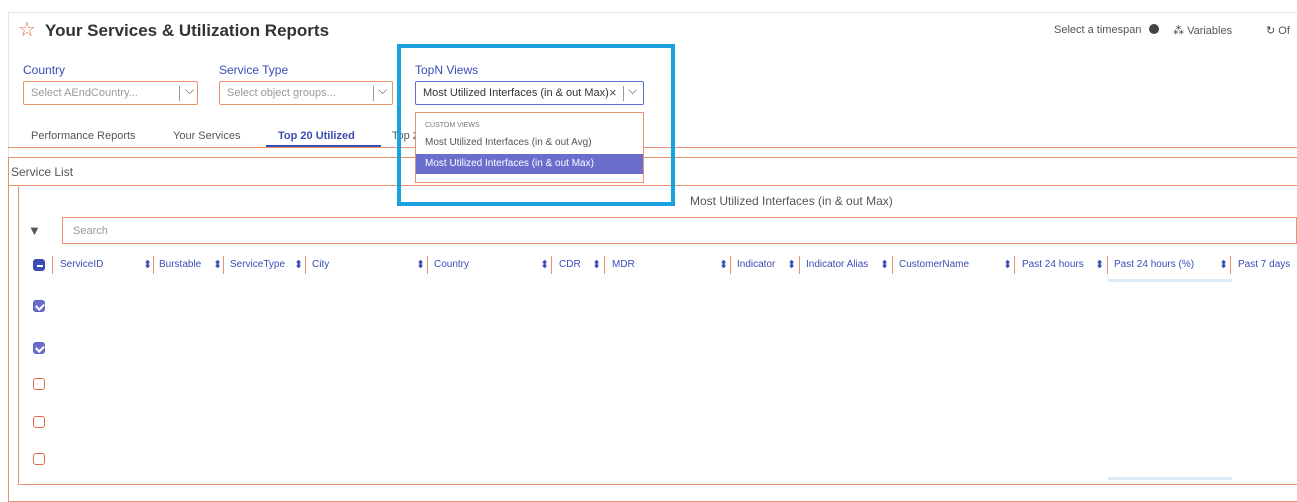 This screenshot has width=1297, height=502. I want to click on column-header-burstable: Burstable, so click(180, 264).